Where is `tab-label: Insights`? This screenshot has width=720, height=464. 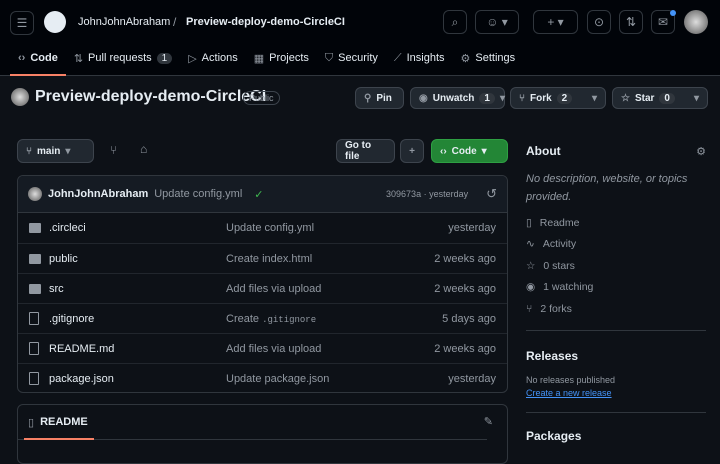
tab-label: Insights is located at coordinates (425, 58).